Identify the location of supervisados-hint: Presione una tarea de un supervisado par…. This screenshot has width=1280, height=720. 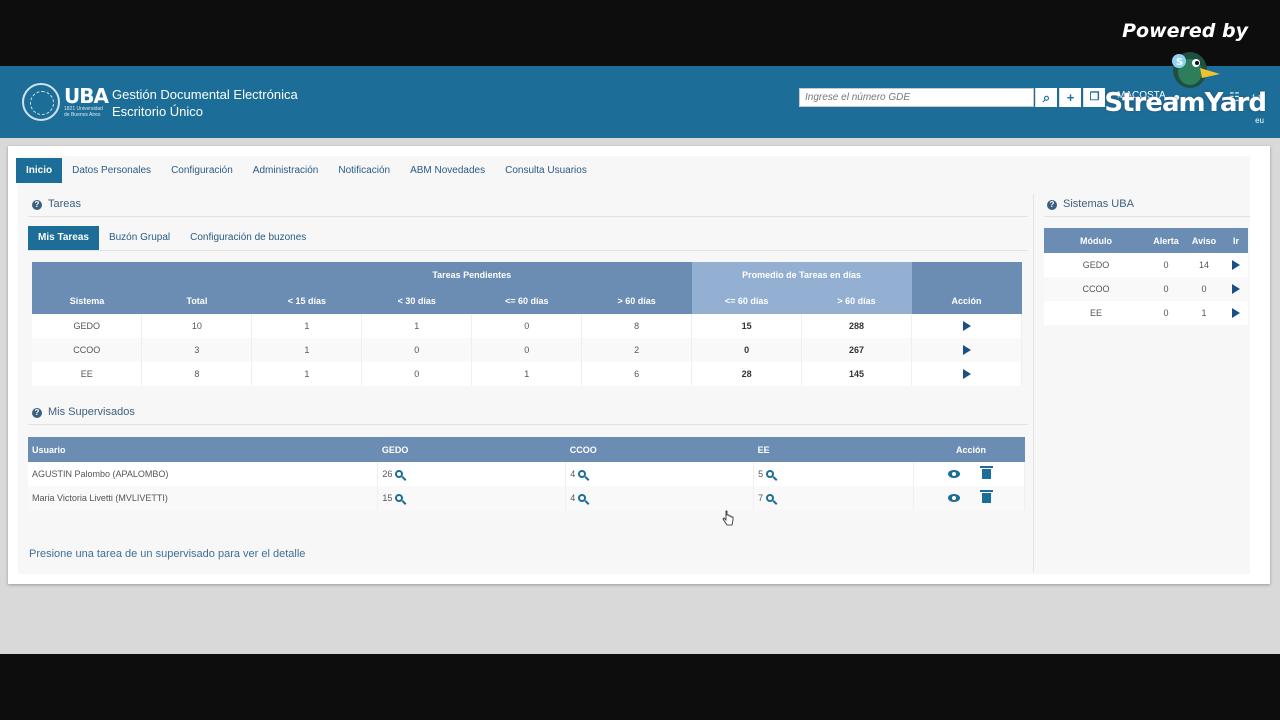
(167, 554).